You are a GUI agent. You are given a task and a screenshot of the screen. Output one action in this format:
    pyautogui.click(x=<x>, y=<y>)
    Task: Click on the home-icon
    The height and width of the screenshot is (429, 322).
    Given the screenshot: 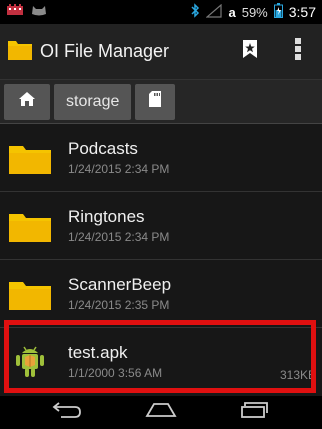 What is the action you would take?
    pyautogui.click(x=27, y=101)
    